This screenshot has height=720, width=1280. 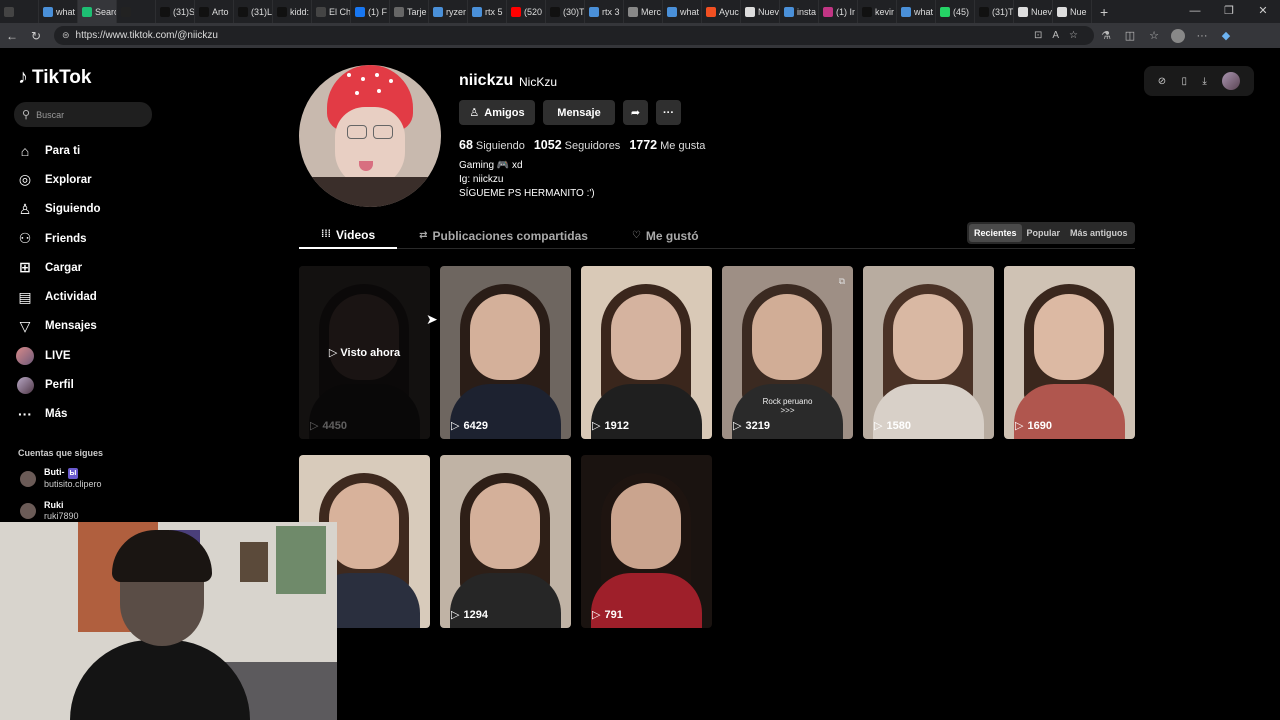 I want to click on favorite-star-icon: ☆, so click(x=1073, y=35).